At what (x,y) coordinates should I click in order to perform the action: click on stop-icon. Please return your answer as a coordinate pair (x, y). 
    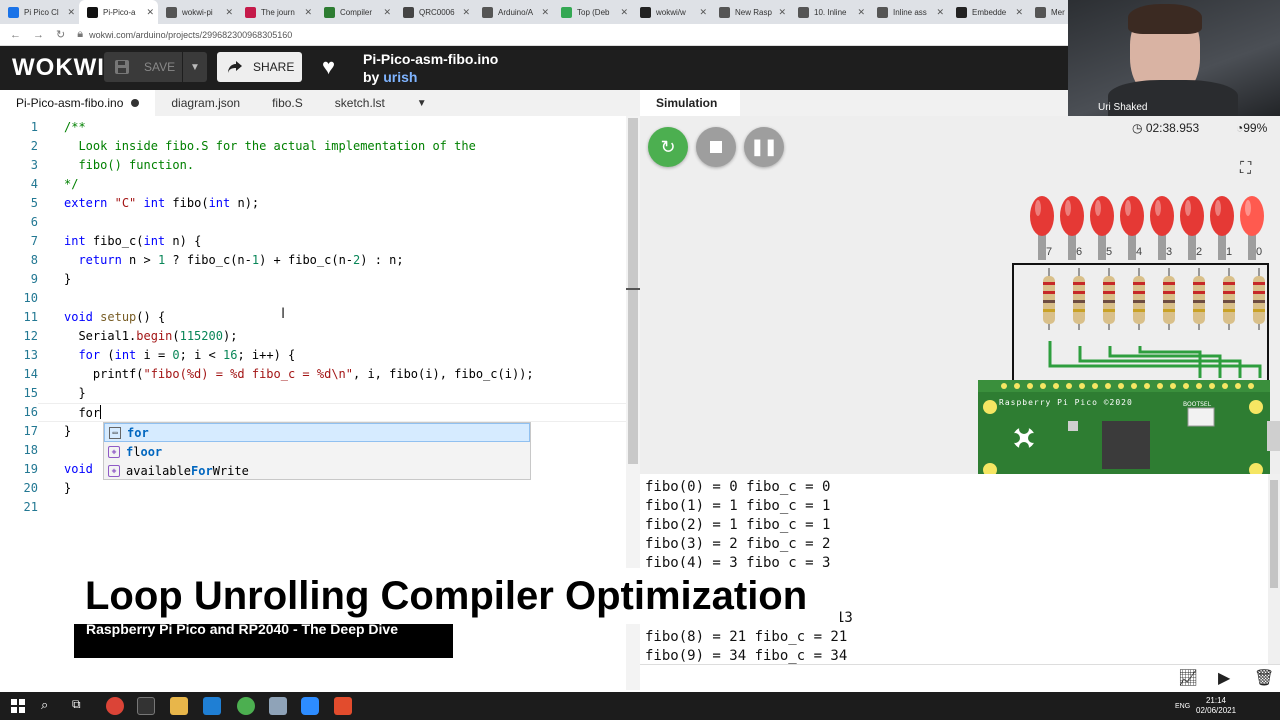
    Looking at the image, I should click on (716, 147).